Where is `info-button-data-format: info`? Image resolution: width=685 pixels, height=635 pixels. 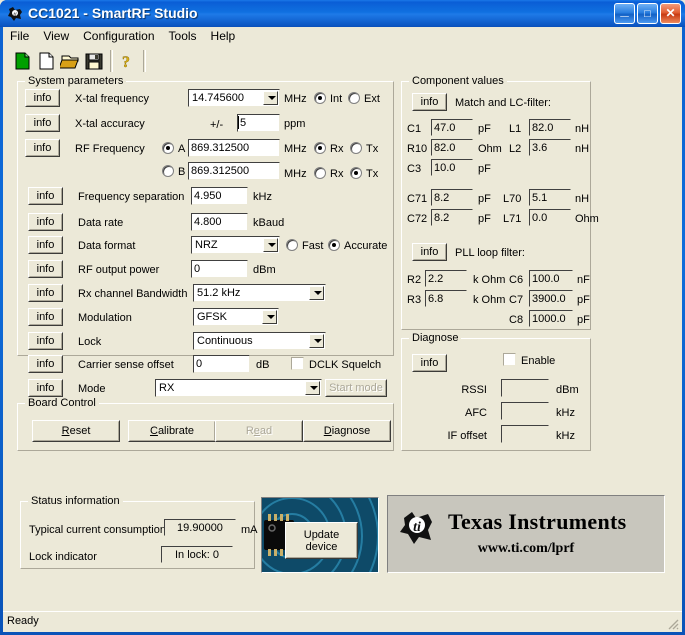 info-button-data-format: info is located at coordinates (45, 245).